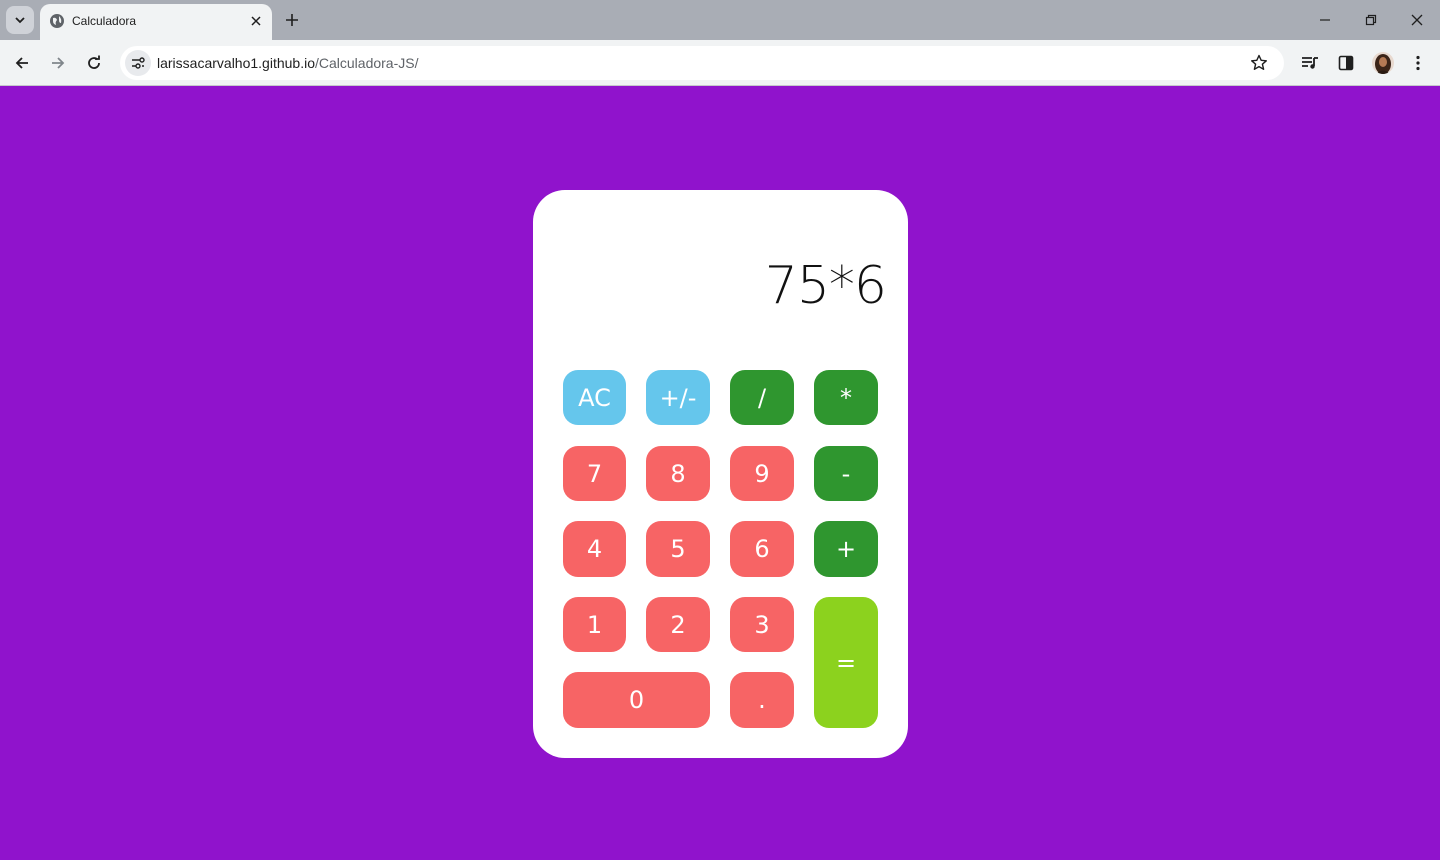 This screenshot has width=1440, height=860. I want to click on forward-arrow-icon, so click(58, 63).